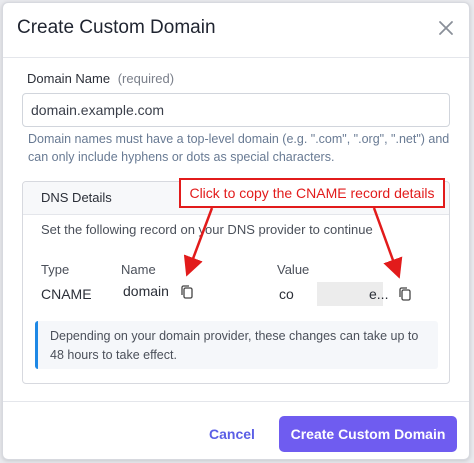 The width and height of the screenshot is (474, 463). I want to click on dialog-header: Create Custom Domain, so click(236, 30).